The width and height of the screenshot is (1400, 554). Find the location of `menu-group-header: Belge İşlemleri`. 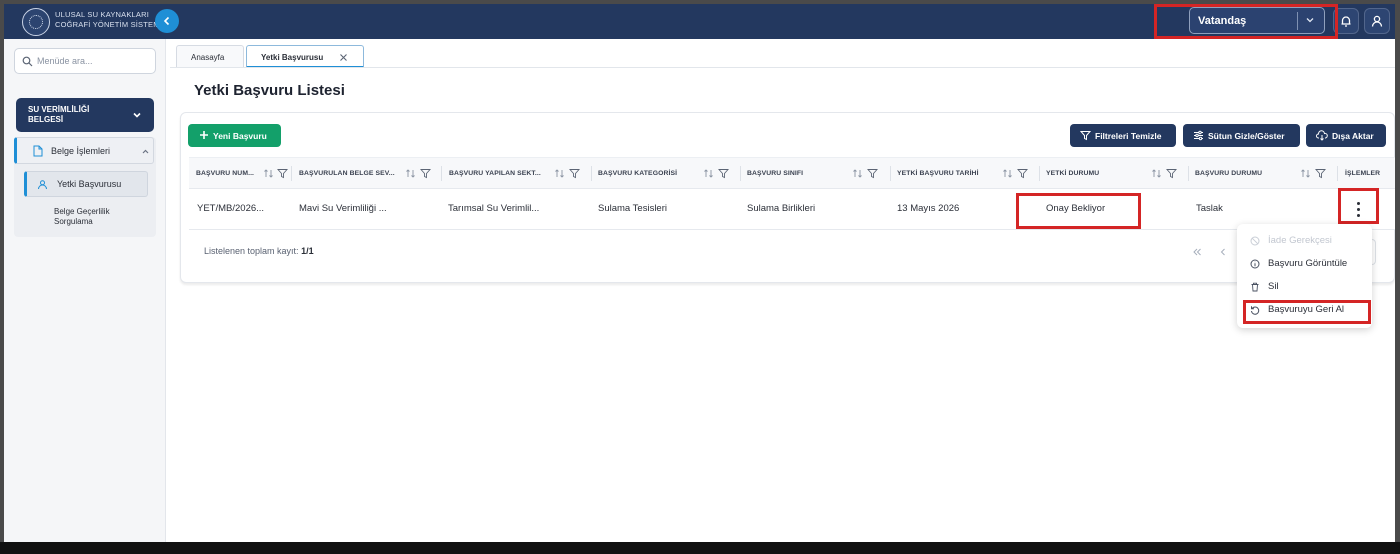

menu-group-header: Belge İşlemleri is located at coordinates (84, 150).